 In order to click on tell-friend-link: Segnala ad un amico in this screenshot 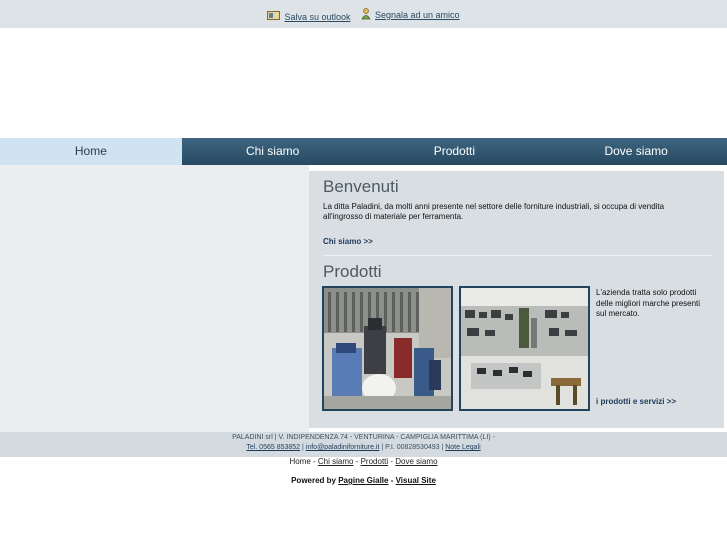, I will do `click(410, 15)`.